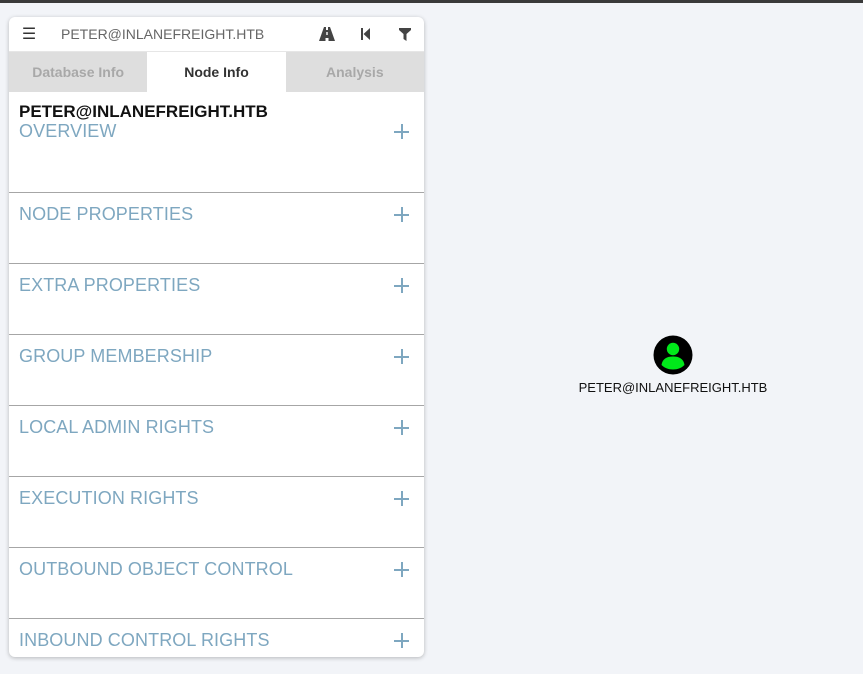  What do you see at coordinates (216, 441) in the screenshot?
I see `section-local-admin-rights: LOCAL ADMIN RIGHTS` at bounding box center [216, 441].